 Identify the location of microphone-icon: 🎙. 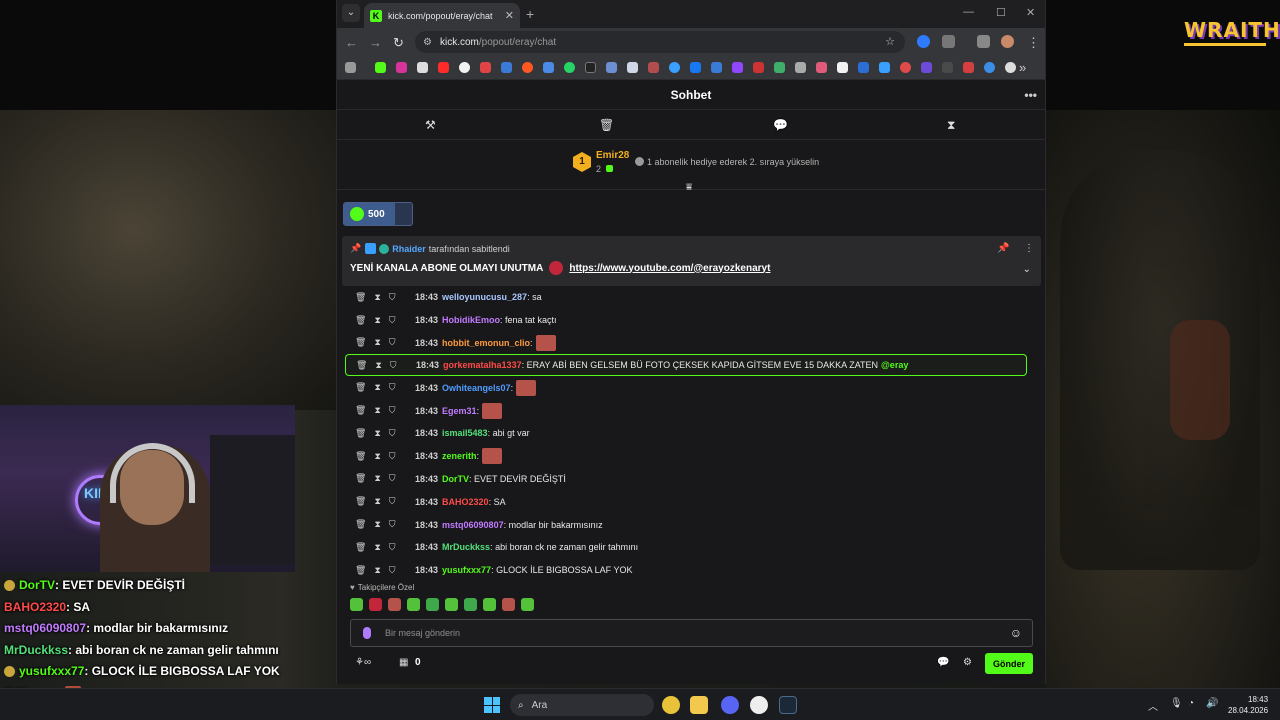
(1176, 703).